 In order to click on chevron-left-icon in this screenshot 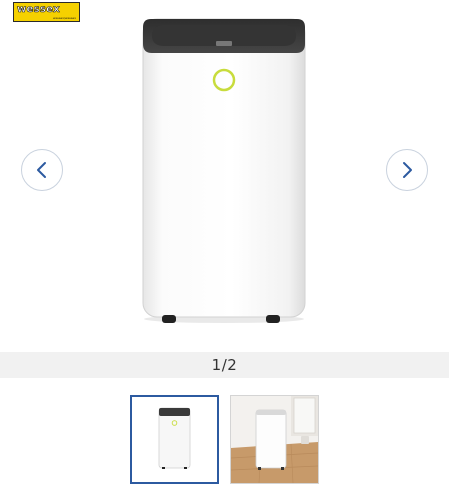, I will do `click(42, 170)`.